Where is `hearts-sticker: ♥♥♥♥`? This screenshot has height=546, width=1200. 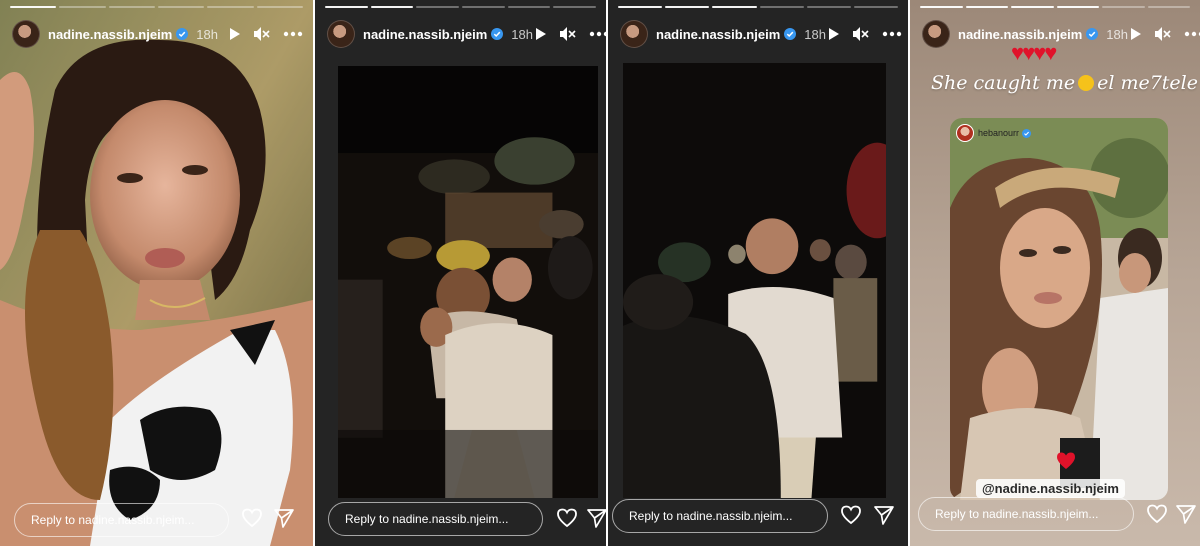 hearts-sticker: ♥♥♥♥ is located at coordinates (1034, 52).